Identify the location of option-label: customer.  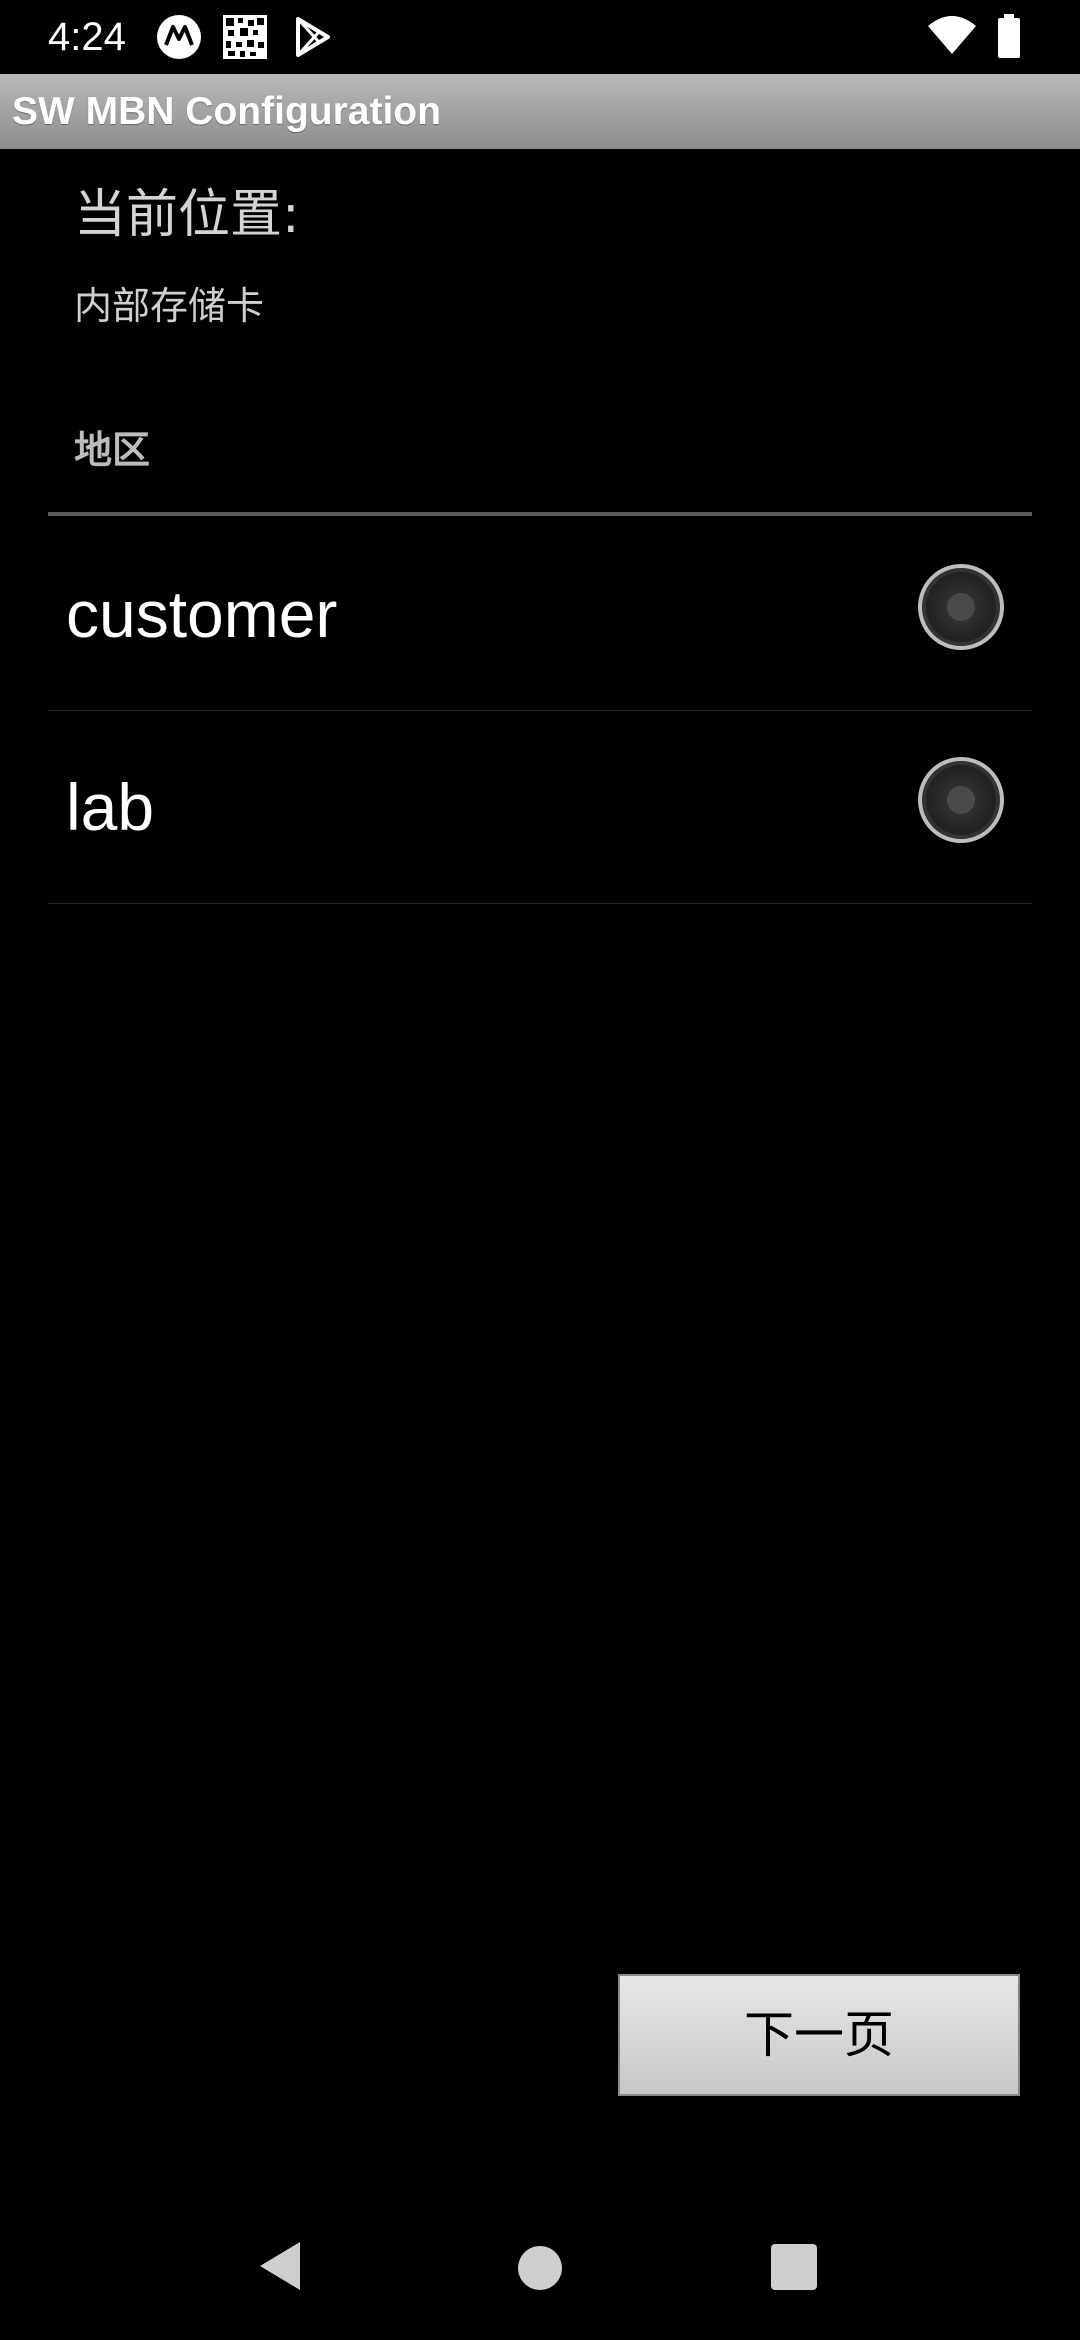
(202, 614).